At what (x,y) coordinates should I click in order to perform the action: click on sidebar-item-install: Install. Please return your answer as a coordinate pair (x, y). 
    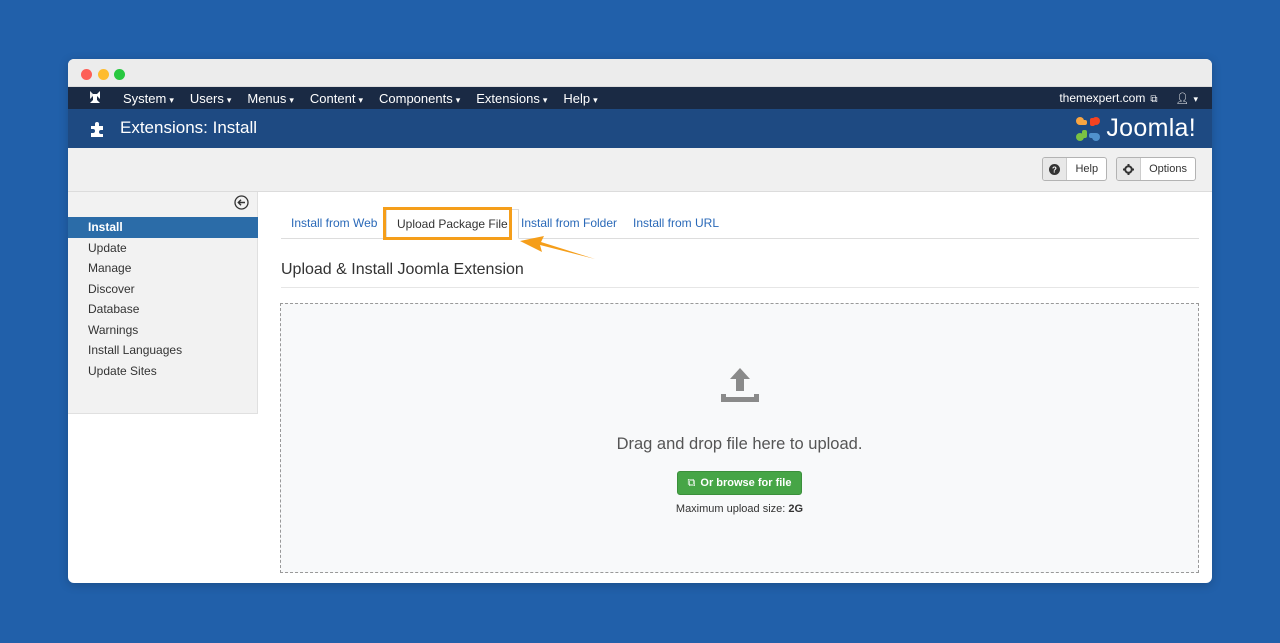
    Looking at the image, I should click on (163, 227).